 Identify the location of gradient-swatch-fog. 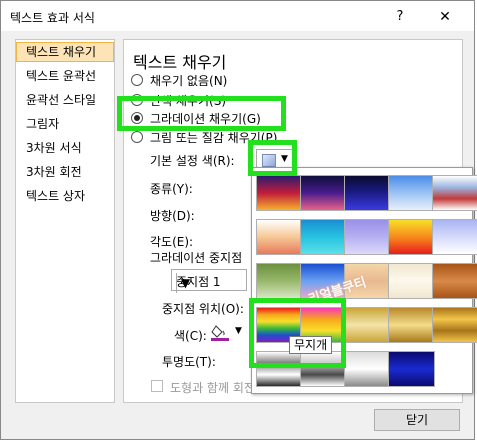
(454, 237).